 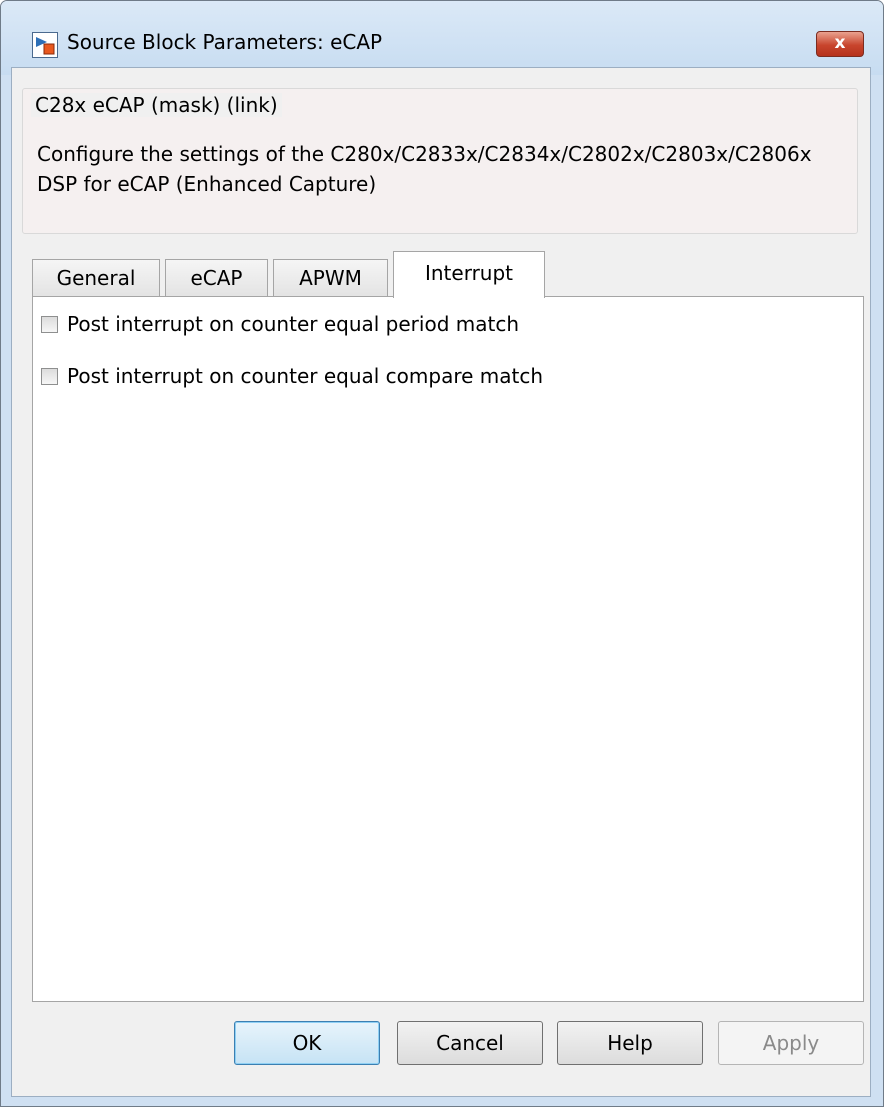 What do you see at coordinates (470, 1043) in the screenshot?
I see `cancel-button: Cancel` at bounding box center [470, 1043].